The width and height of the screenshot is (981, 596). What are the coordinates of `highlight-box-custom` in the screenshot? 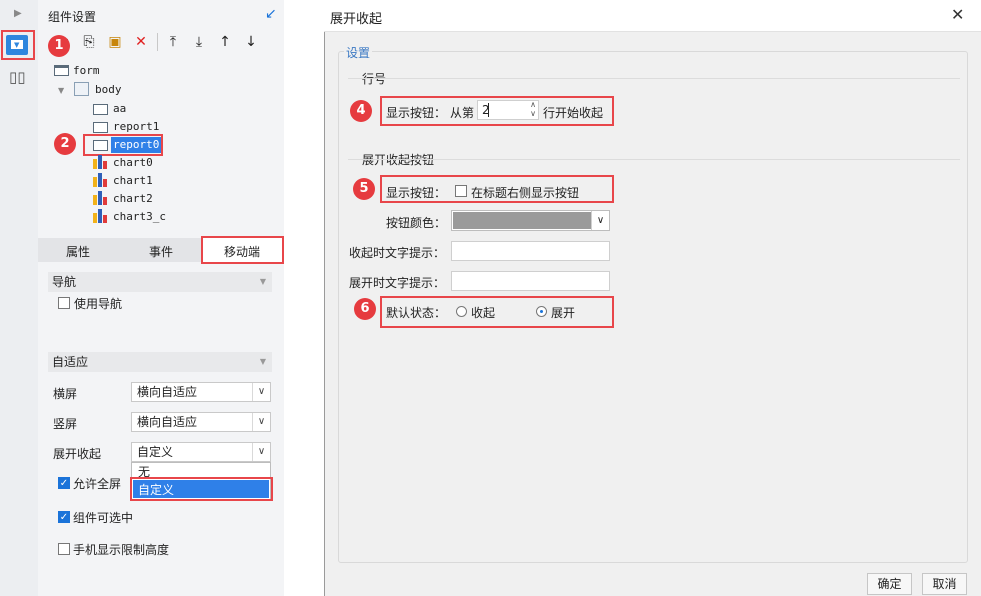 It's located at (201, 489).